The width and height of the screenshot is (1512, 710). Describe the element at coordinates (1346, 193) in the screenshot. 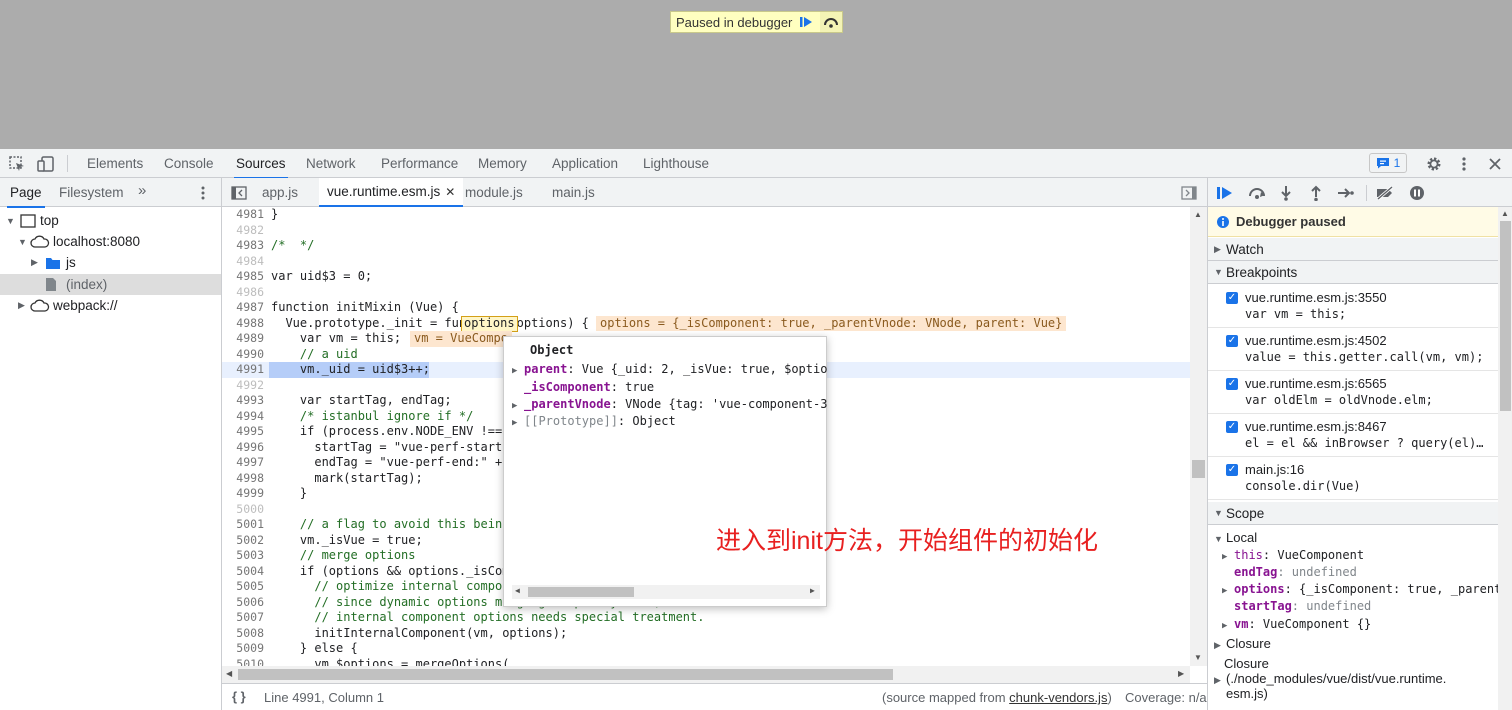

I see `step-icon` at that location.